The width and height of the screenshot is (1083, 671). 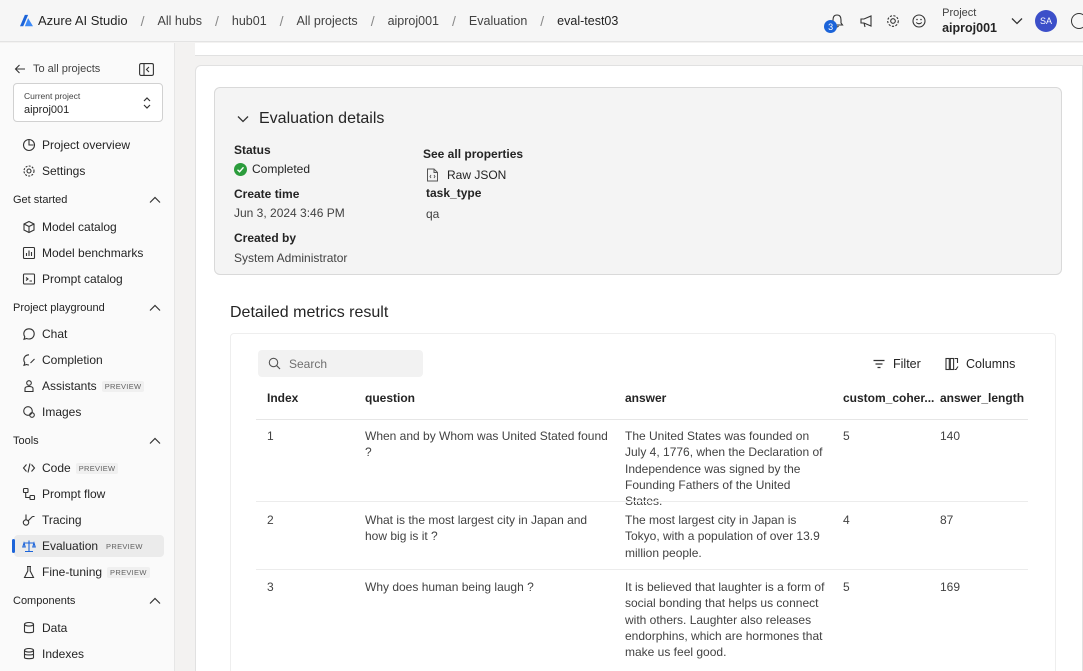 I want to click on user-avatar: SA, so click(x=1046, y=21).